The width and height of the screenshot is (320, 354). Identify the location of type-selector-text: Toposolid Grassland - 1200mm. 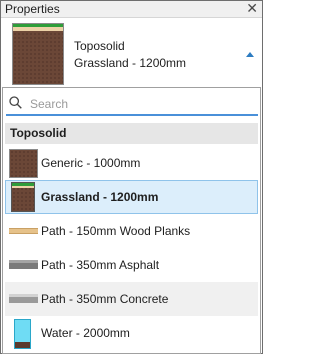
(130, 55).